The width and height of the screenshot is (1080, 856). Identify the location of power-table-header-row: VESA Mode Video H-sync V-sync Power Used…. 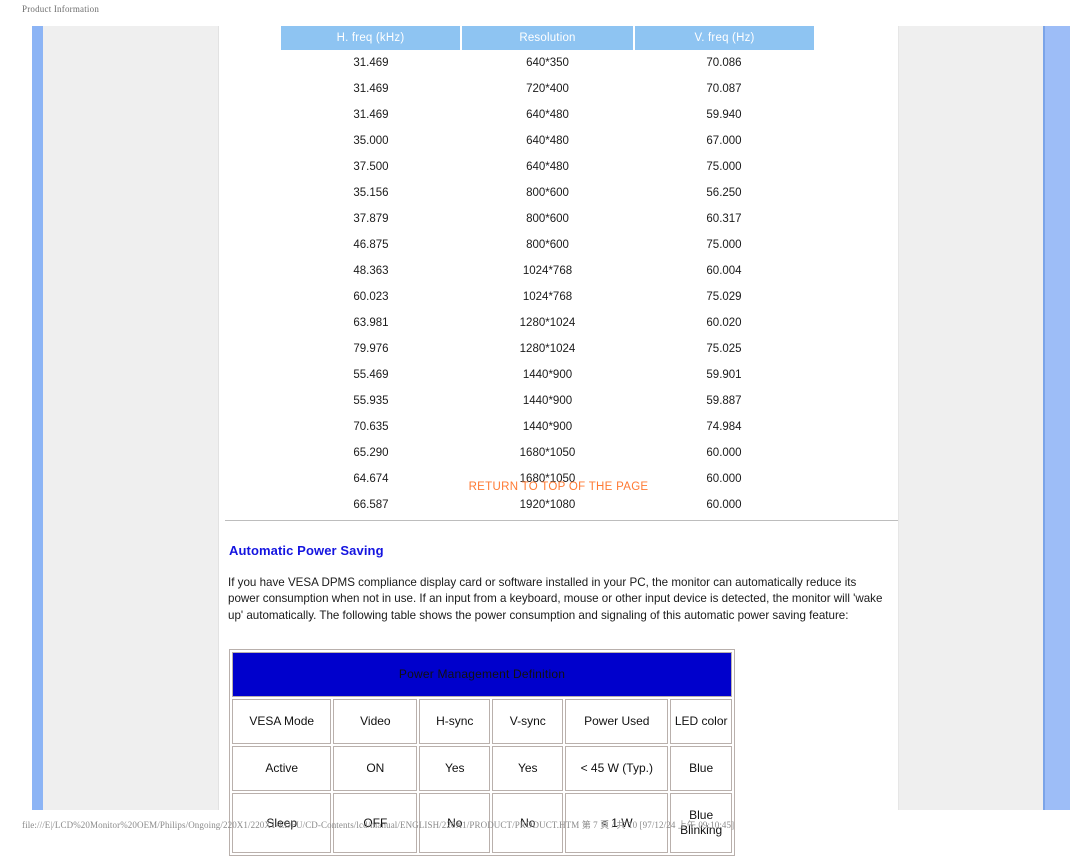
(482, 721).